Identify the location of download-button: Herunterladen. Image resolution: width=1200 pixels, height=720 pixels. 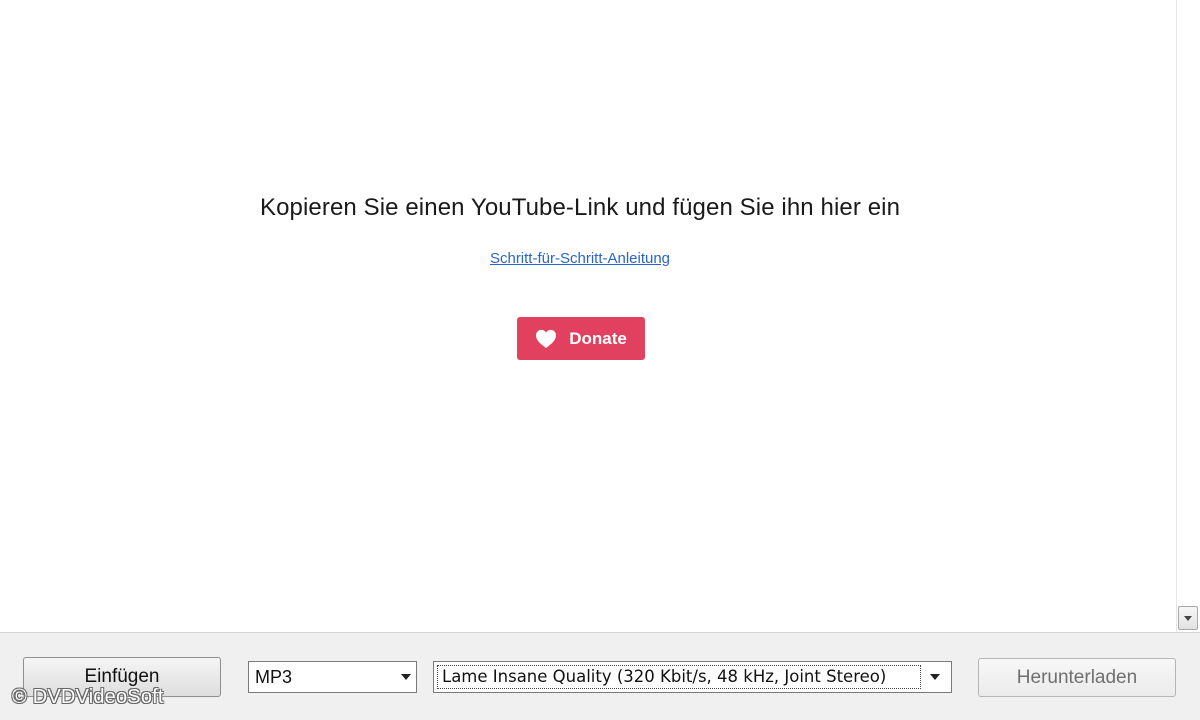
(1077, 677).